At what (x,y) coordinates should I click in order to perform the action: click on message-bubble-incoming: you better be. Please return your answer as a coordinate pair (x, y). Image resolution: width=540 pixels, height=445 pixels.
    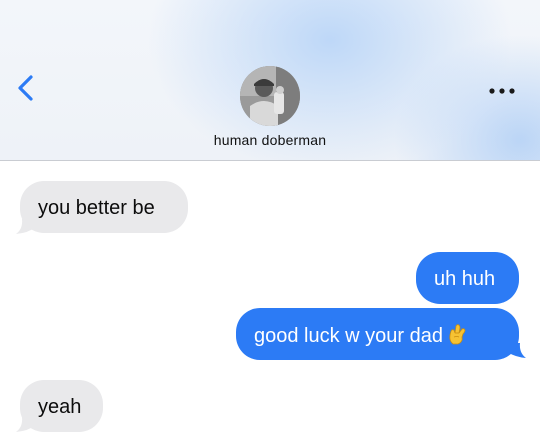
    Looking at the image, I should click on (104, 207).